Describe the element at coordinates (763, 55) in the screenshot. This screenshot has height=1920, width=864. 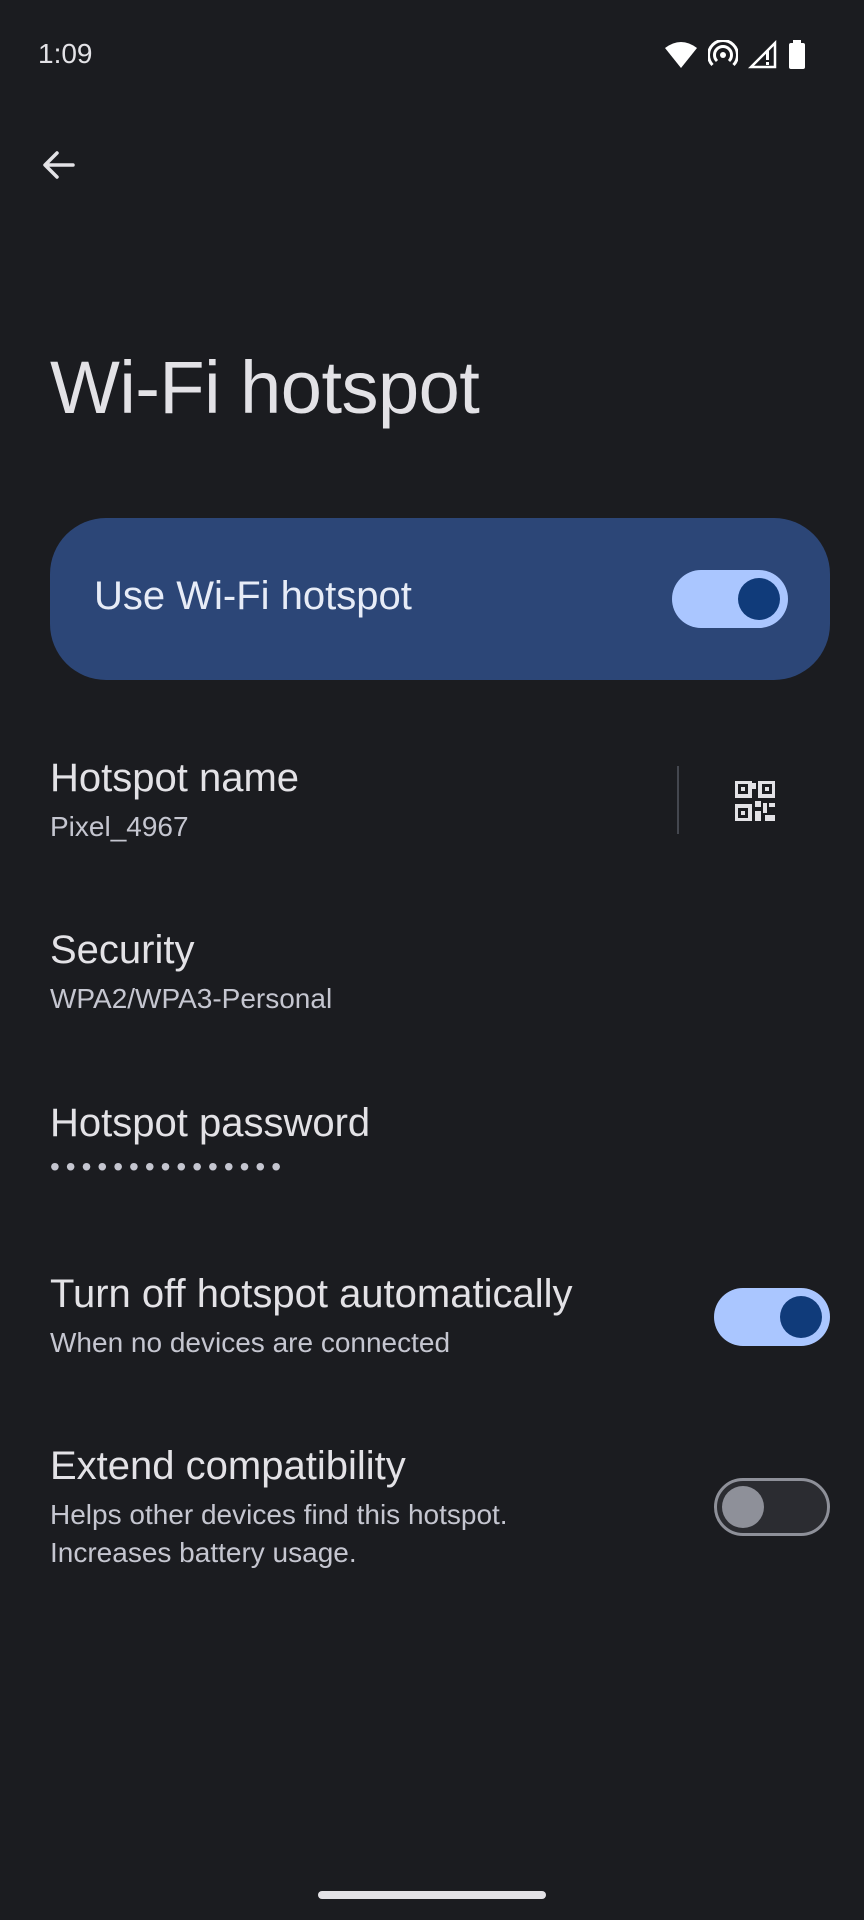
I see `cell-signal-icon` at that location.